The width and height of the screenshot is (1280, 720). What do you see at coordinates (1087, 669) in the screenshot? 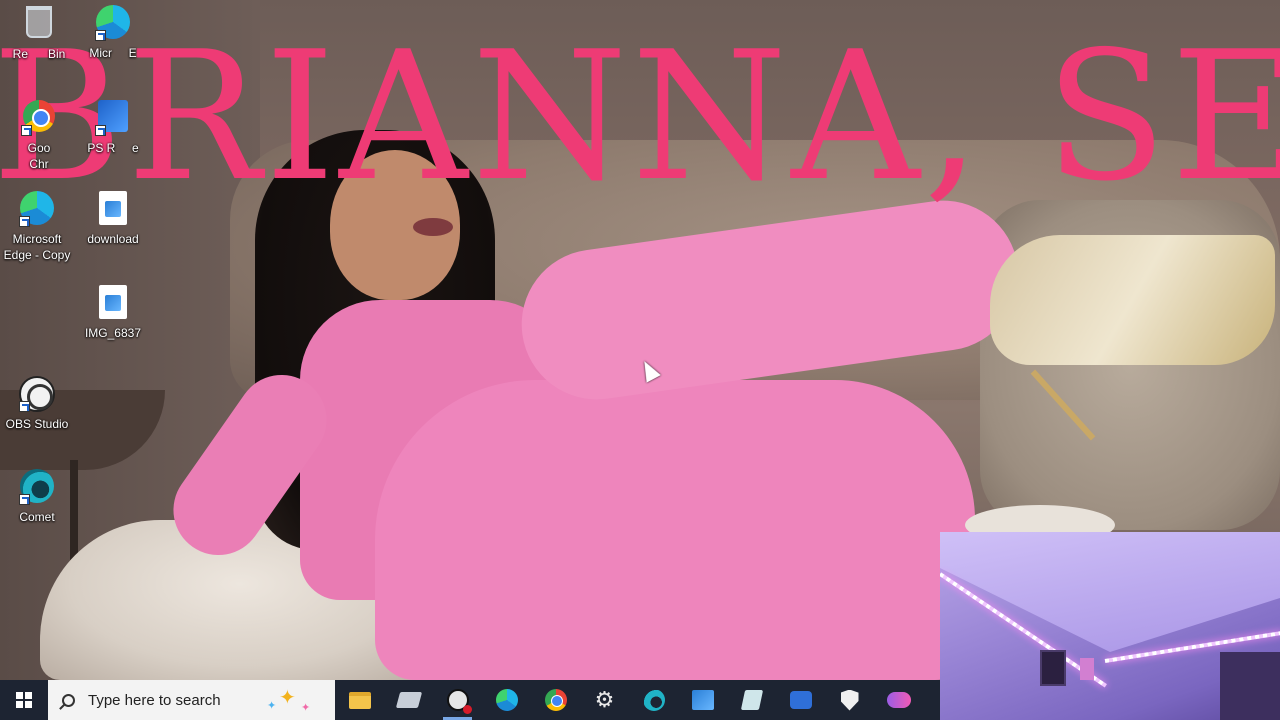
I see `wall-poster` at bounding box center [1087, 669].